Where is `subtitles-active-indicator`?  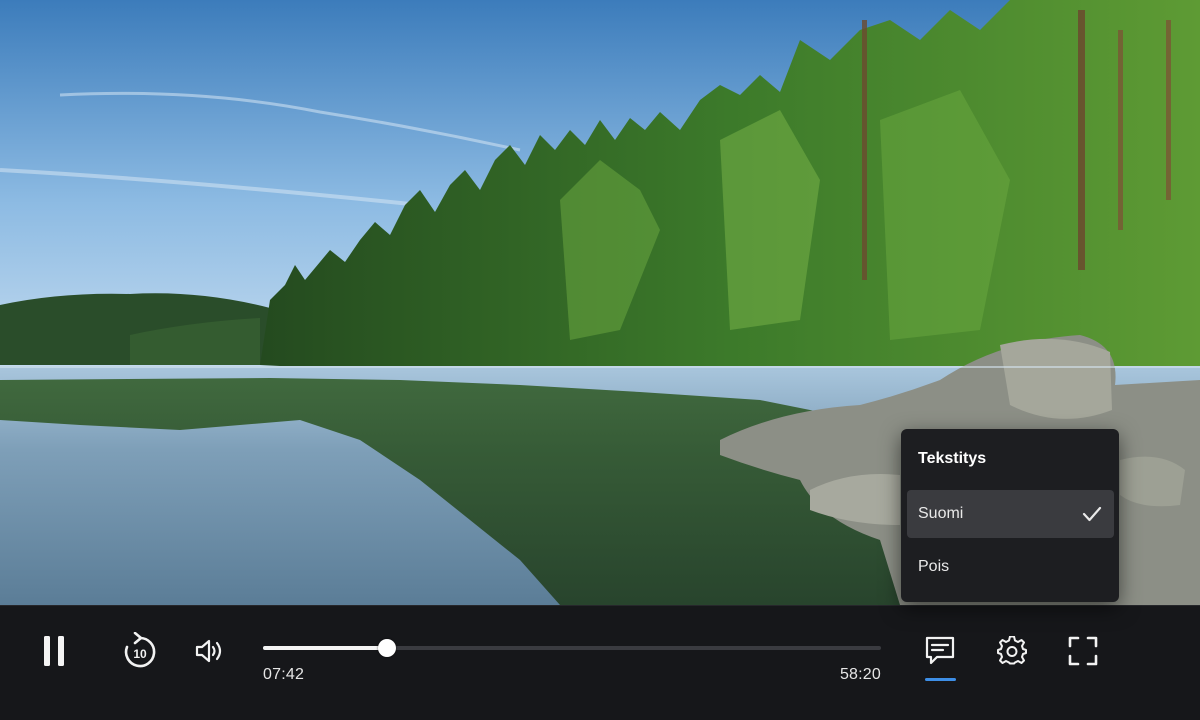 subtitles-active-indicator is located at coordinates (940, 679).